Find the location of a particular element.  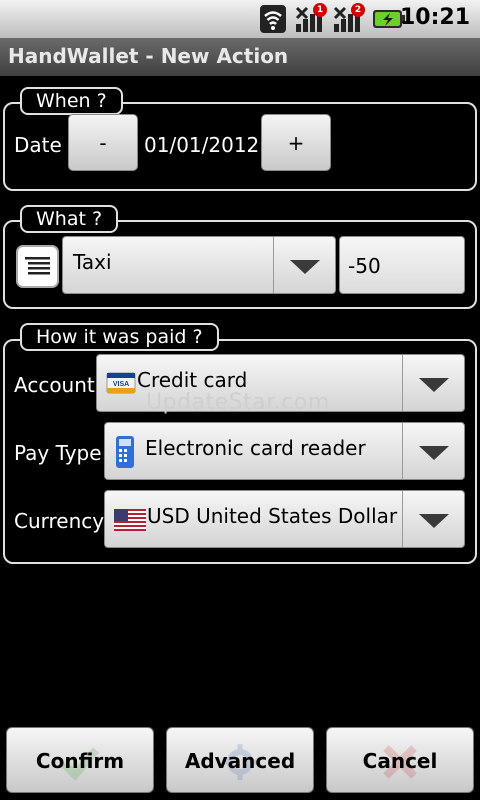

advanced-button: Advanced is located at coordinates (240, 760).